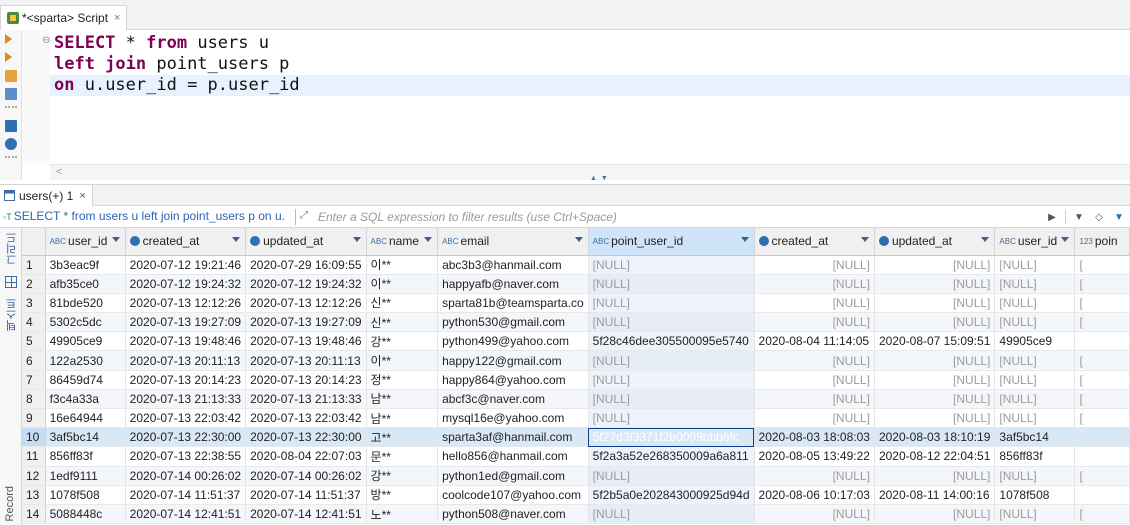 This screenshot has height=525, width=1130. What do you see at coordinates (186, 380) in the screenshot?
I see `table-cell: 2020-07-13 20:14:23` at bounding box center [186, 380].